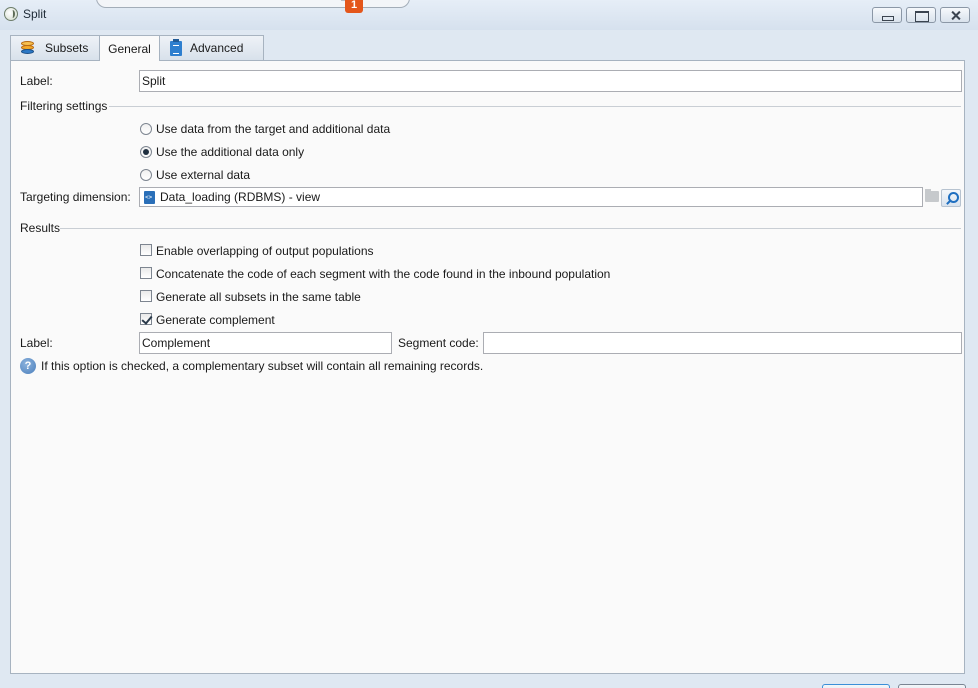  Describe the element at coordinates (75, 197) in the screenshot. I see `targeting-dimension-caption: Targeting dimension:` at that location.